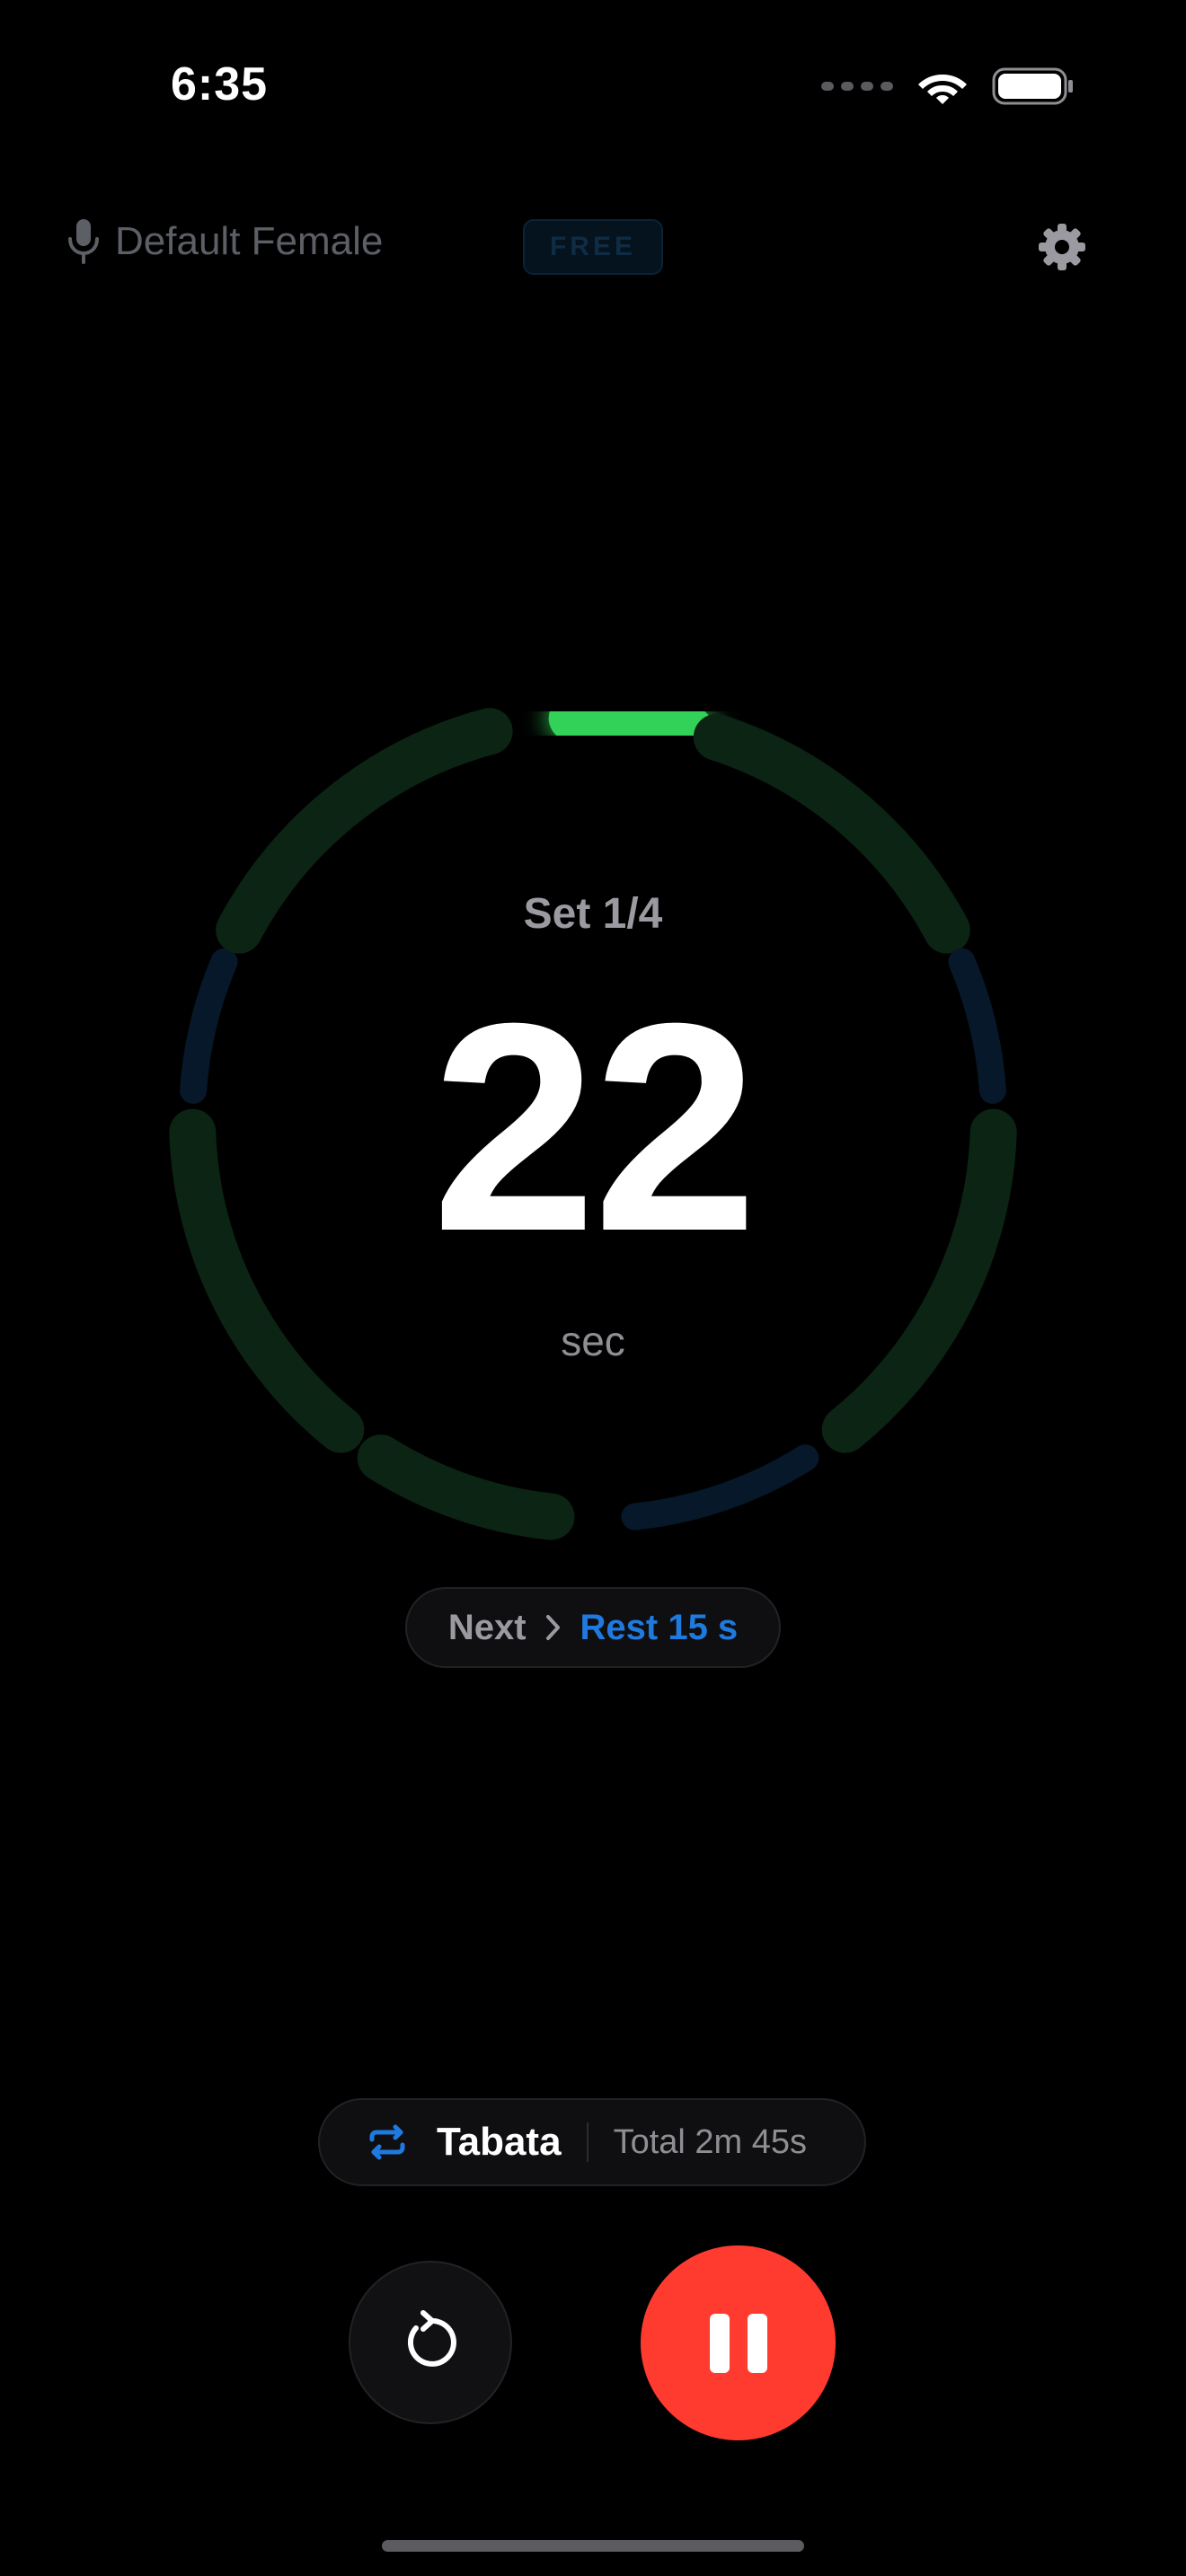  I want to click on pause-button, so click(738, 2342).